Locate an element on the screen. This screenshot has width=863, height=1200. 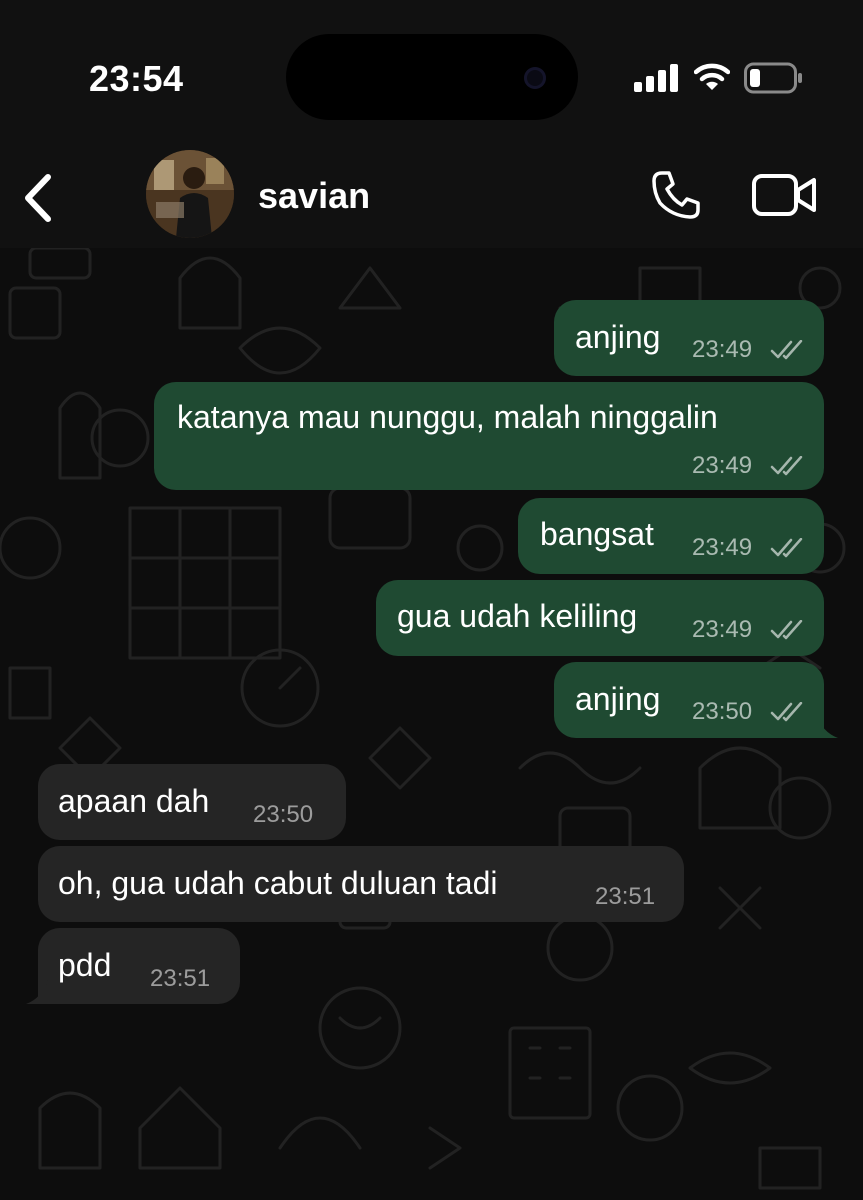
phone-call-icon is located at coordinates (676, 195).